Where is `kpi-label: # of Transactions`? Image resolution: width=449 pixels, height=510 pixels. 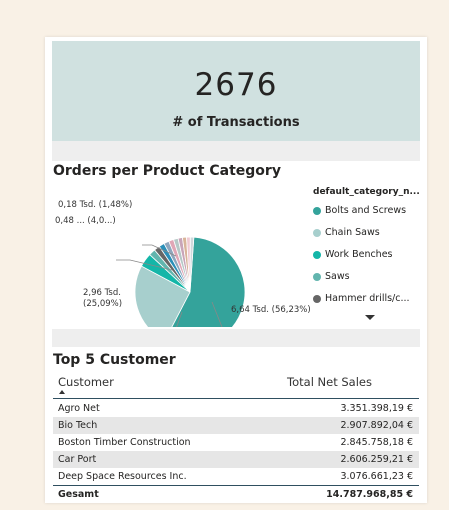
kpi-label: # of Transactions is located at coordinates (236, 122).